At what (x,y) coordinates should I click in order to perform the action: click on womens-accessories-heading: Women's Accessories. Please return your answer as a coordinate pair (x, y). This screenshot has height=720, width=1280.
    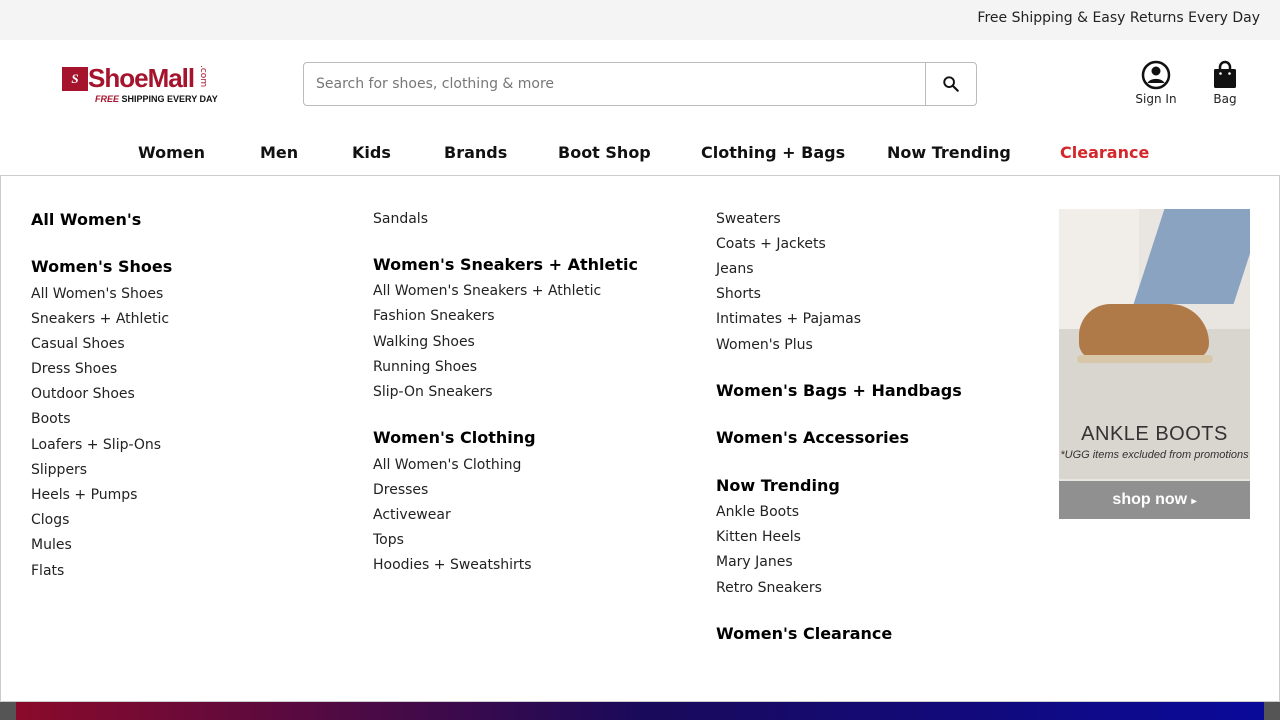
    Looking at the image, I should click on (812, 437).